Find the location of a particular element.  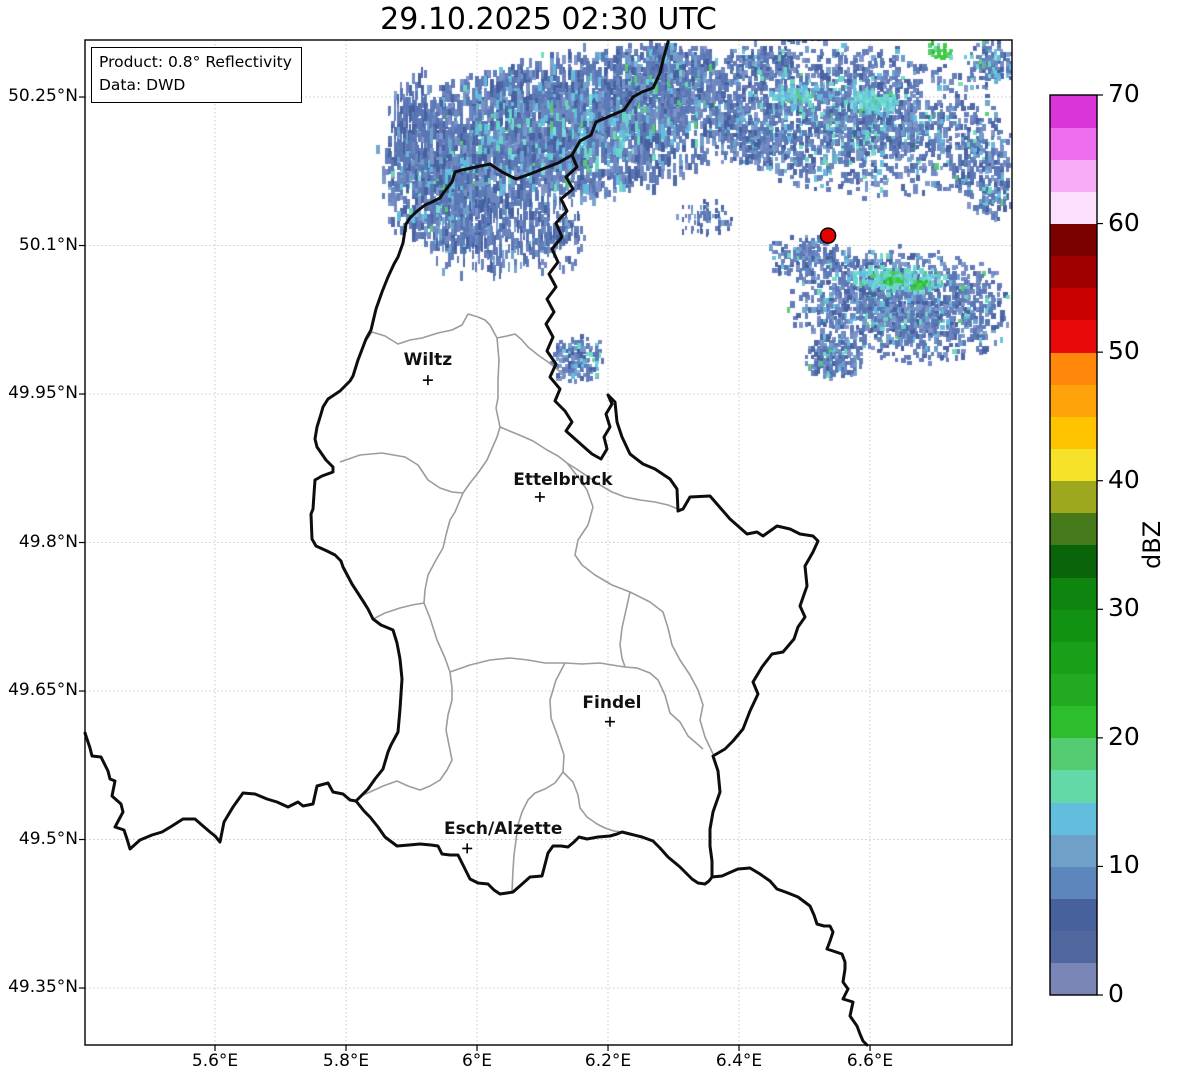

colorbar-frame is located at coordinates (1073, 545).